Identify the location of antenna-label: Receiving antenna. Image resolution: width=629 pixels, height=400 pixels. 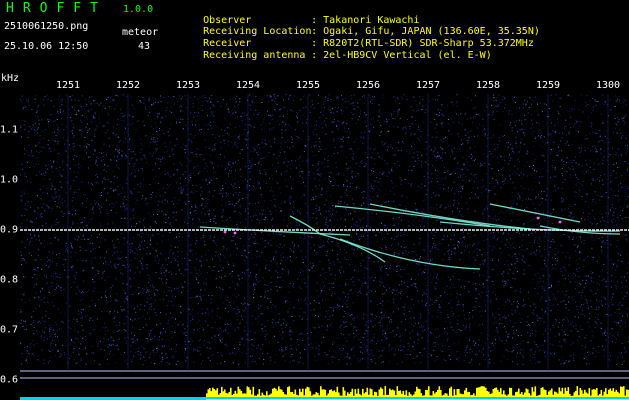
(254, 55).